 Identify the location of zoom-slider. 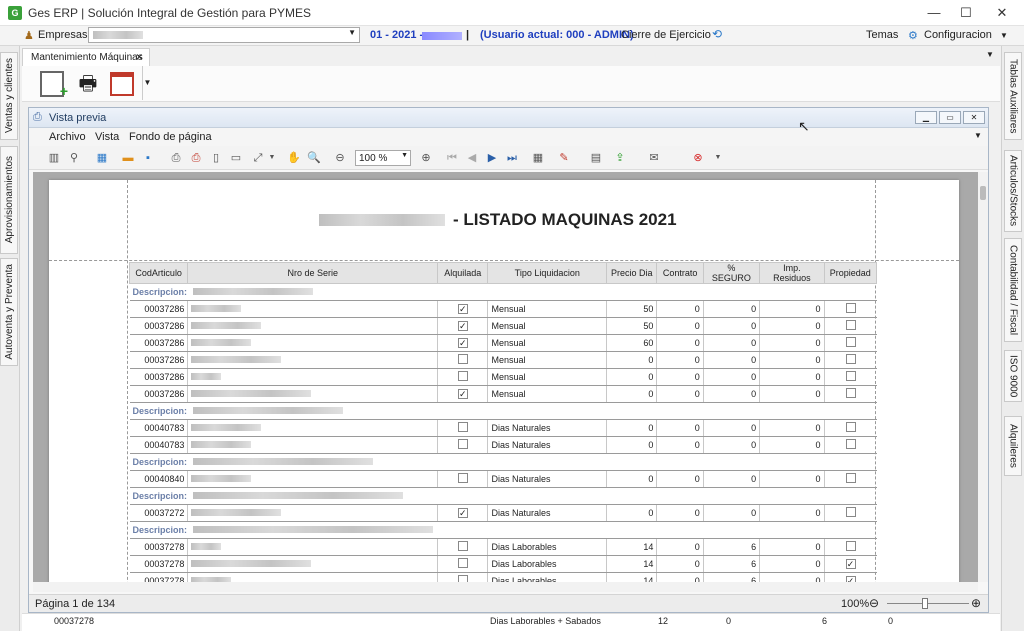
(928, 603).